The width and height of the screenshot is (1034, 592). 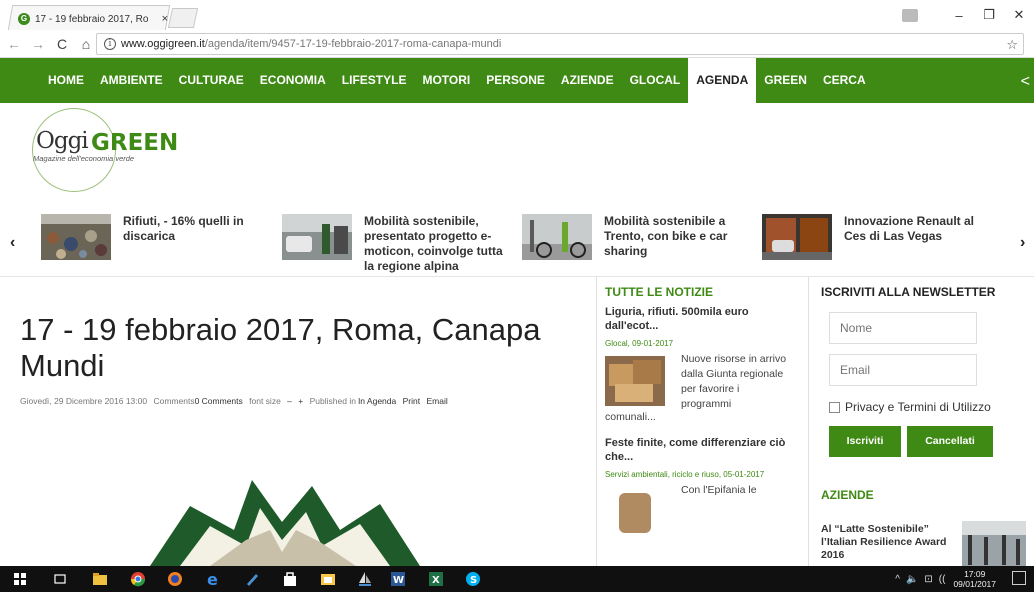 I want to click on firefox-icon, so click(x=175, y=579).